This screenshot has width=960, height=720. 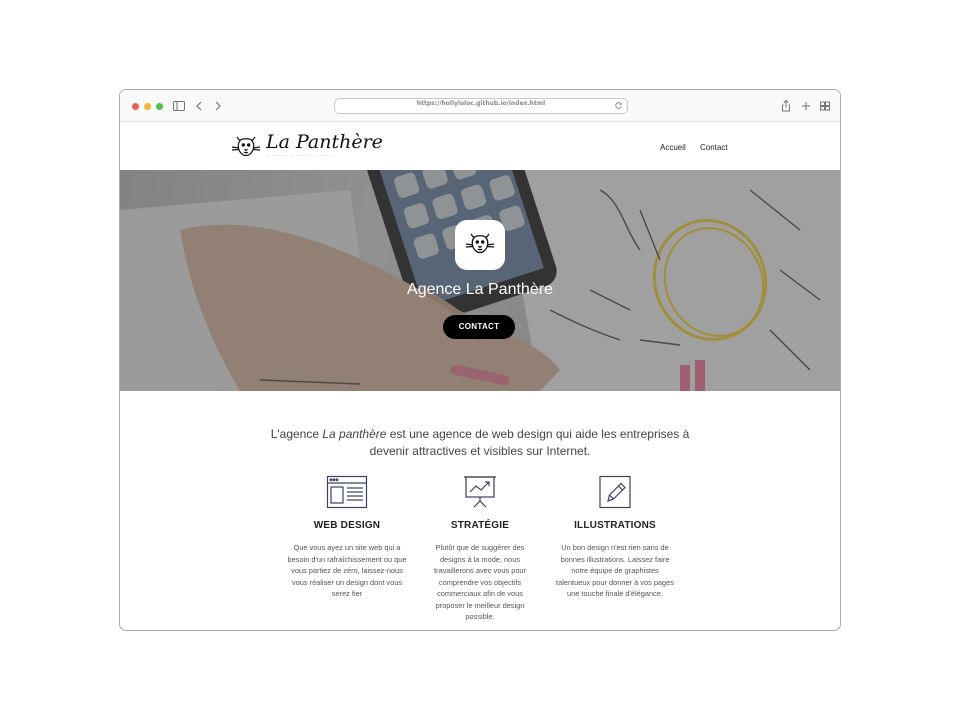 I want to click on tabs-overview-icon, so click(x=825, y=106).